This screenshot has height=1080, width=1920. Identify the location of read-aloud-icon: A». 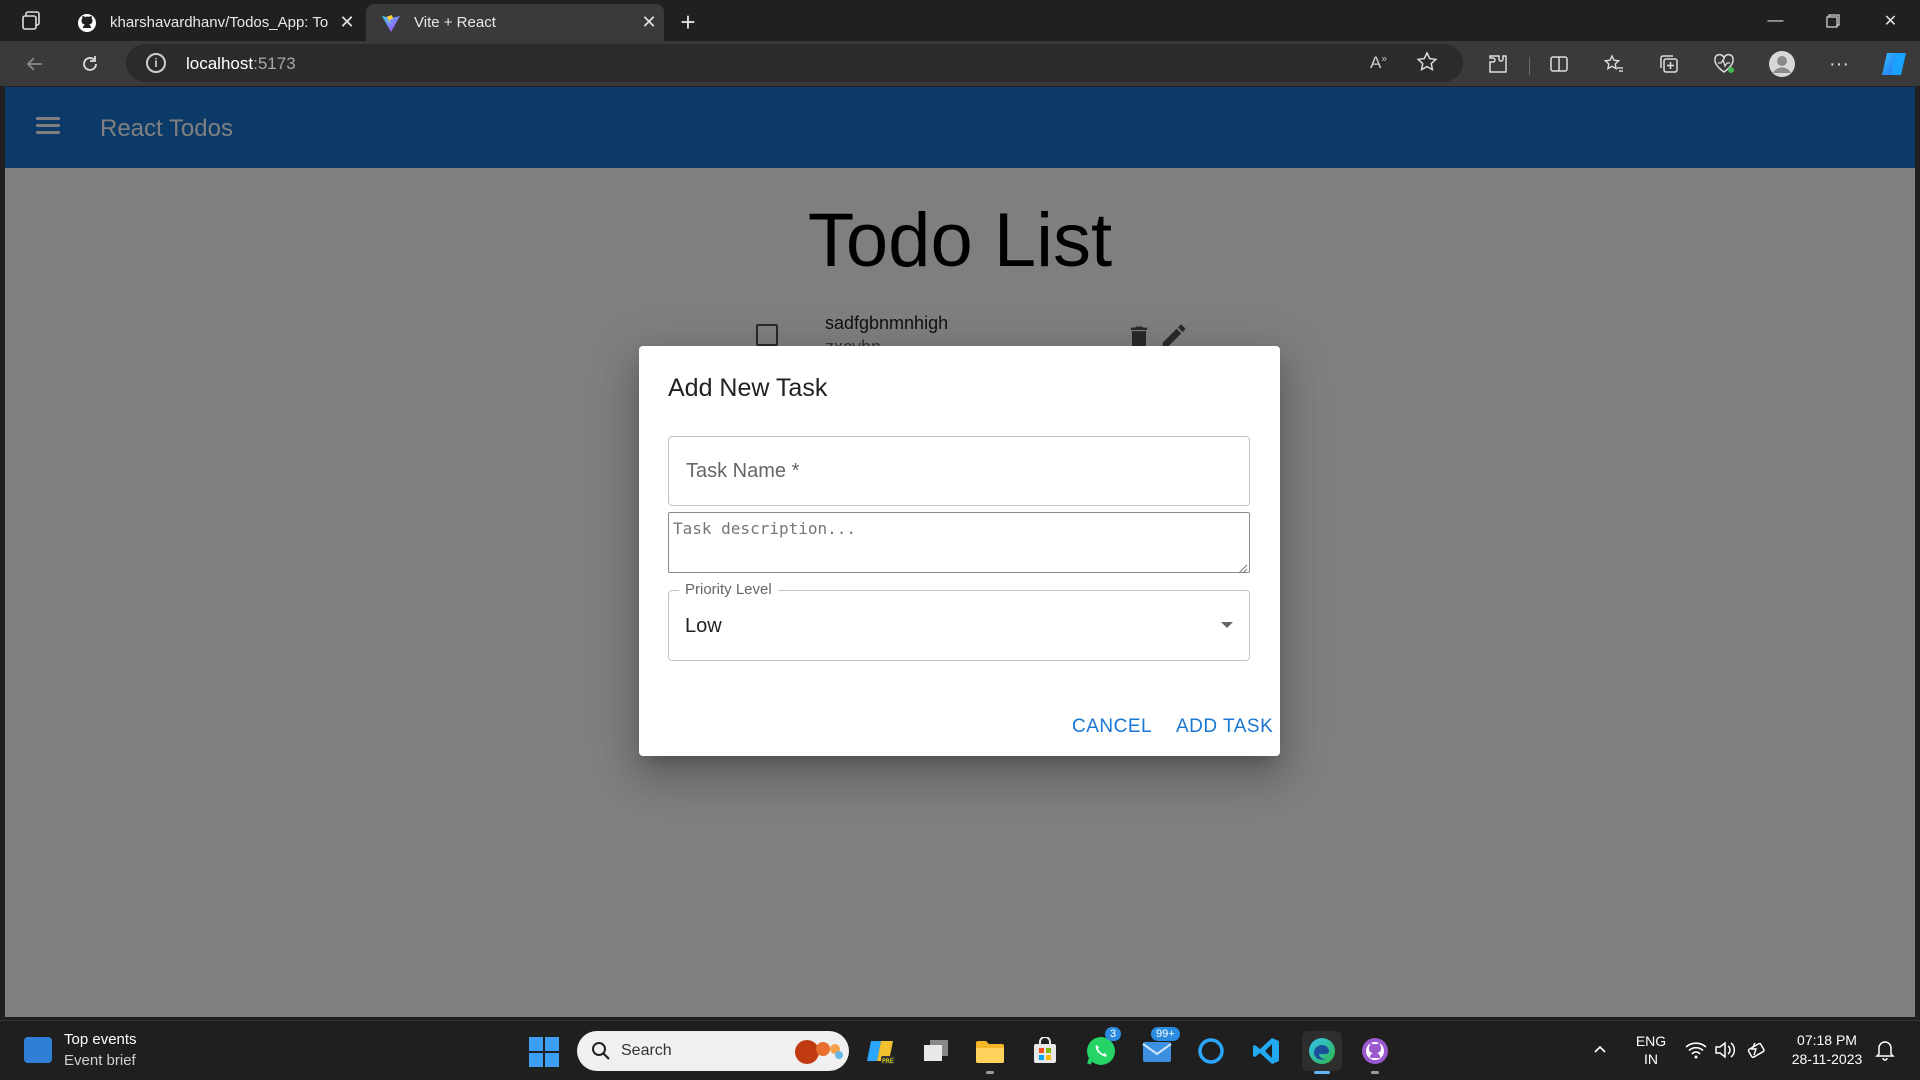
(1378, 63).